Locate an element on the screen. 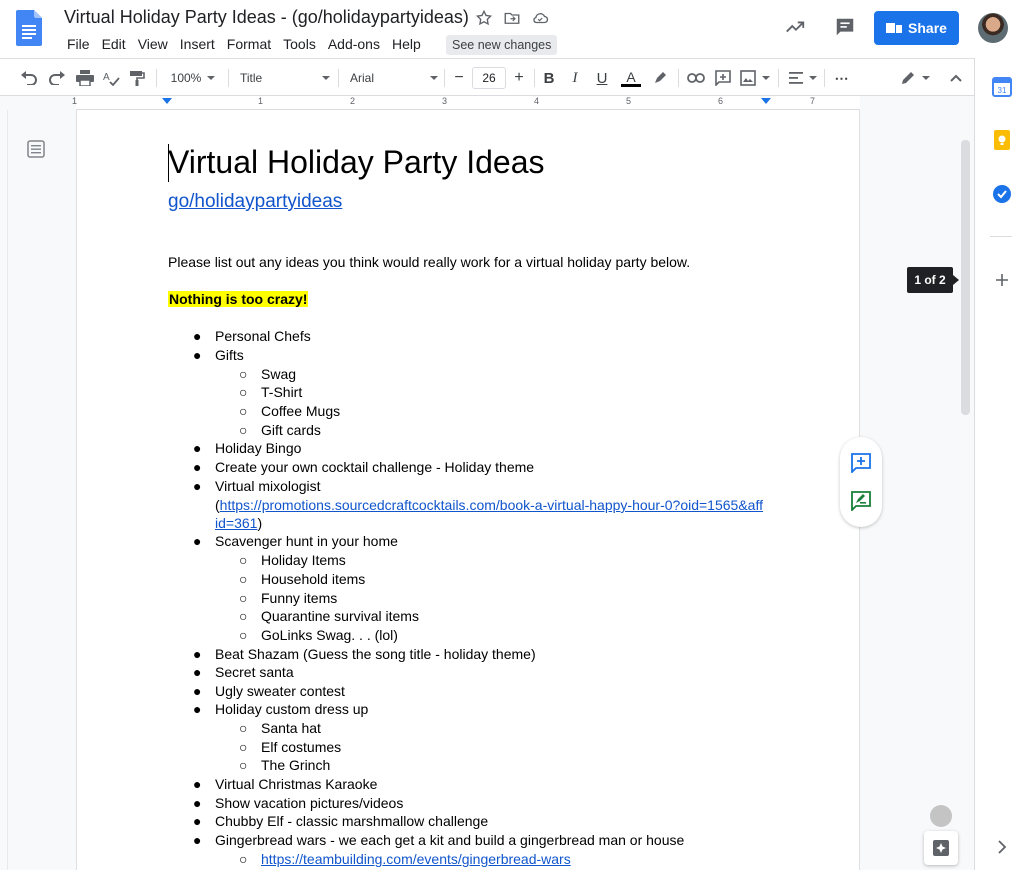  sub-list-item: ○ Holiday Items is located at coordinates (292, 560).